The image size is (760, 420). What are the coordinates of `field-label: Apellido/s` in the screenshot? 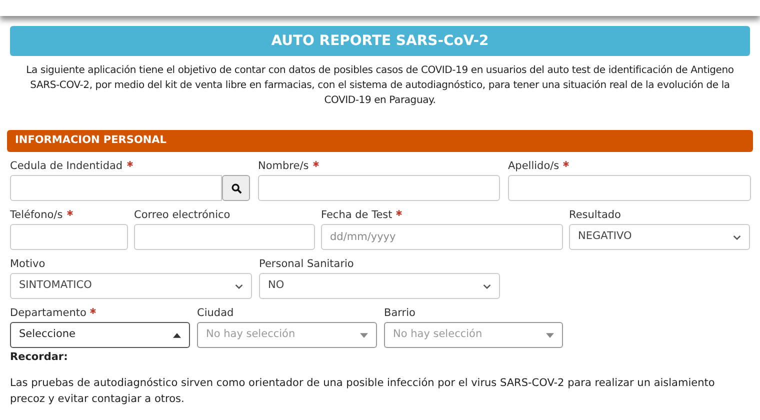 It's located at (534, 166).